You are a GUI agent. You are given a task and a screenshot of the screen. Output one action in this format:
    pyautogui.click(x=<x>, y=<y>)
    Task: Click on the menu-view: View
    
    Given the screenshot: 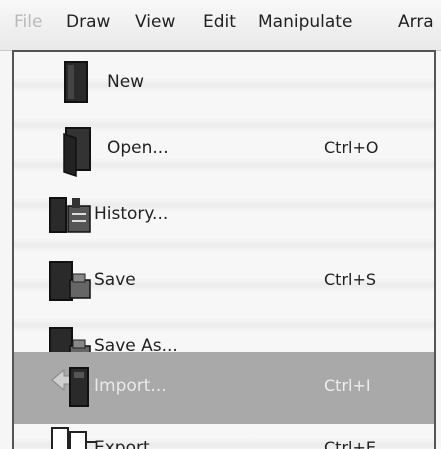 What is the action you would take?
    pyautogui.click(x=155, y=22)
    